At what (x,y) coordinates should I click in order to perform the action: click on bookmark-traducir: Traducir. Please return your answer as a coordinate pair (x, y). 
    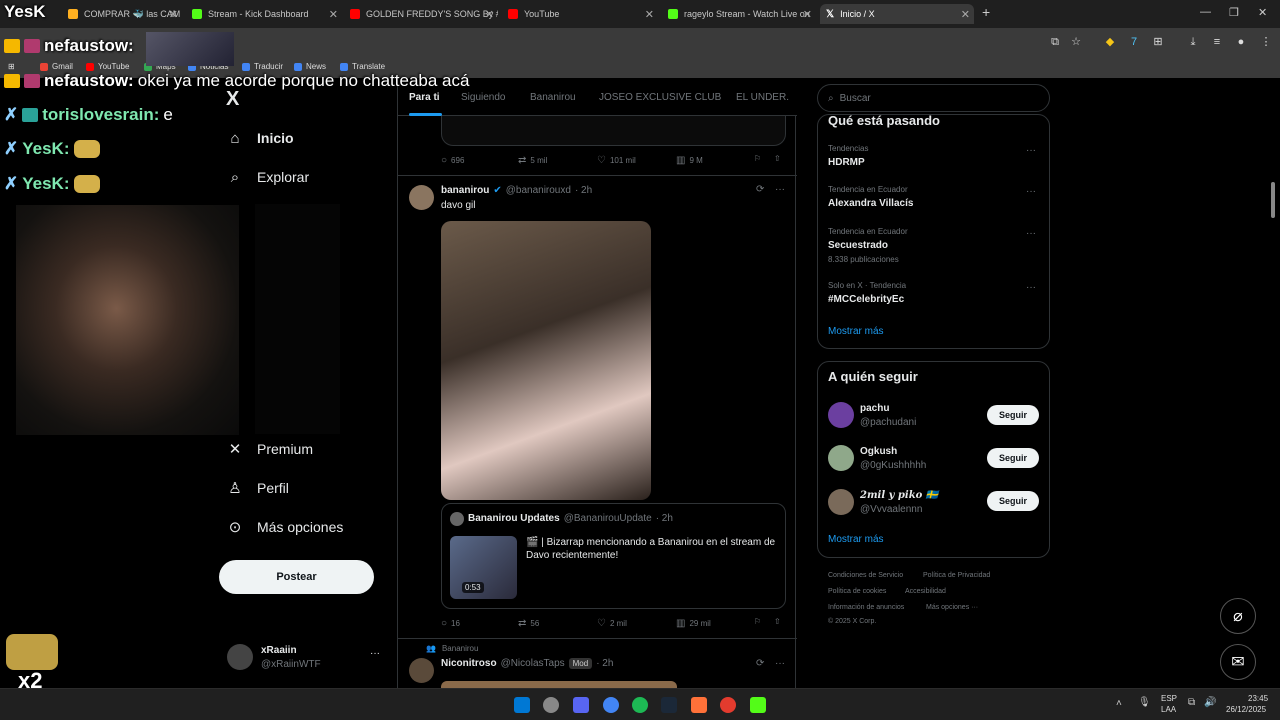
    Looking at the image, I should click on (262, 66).